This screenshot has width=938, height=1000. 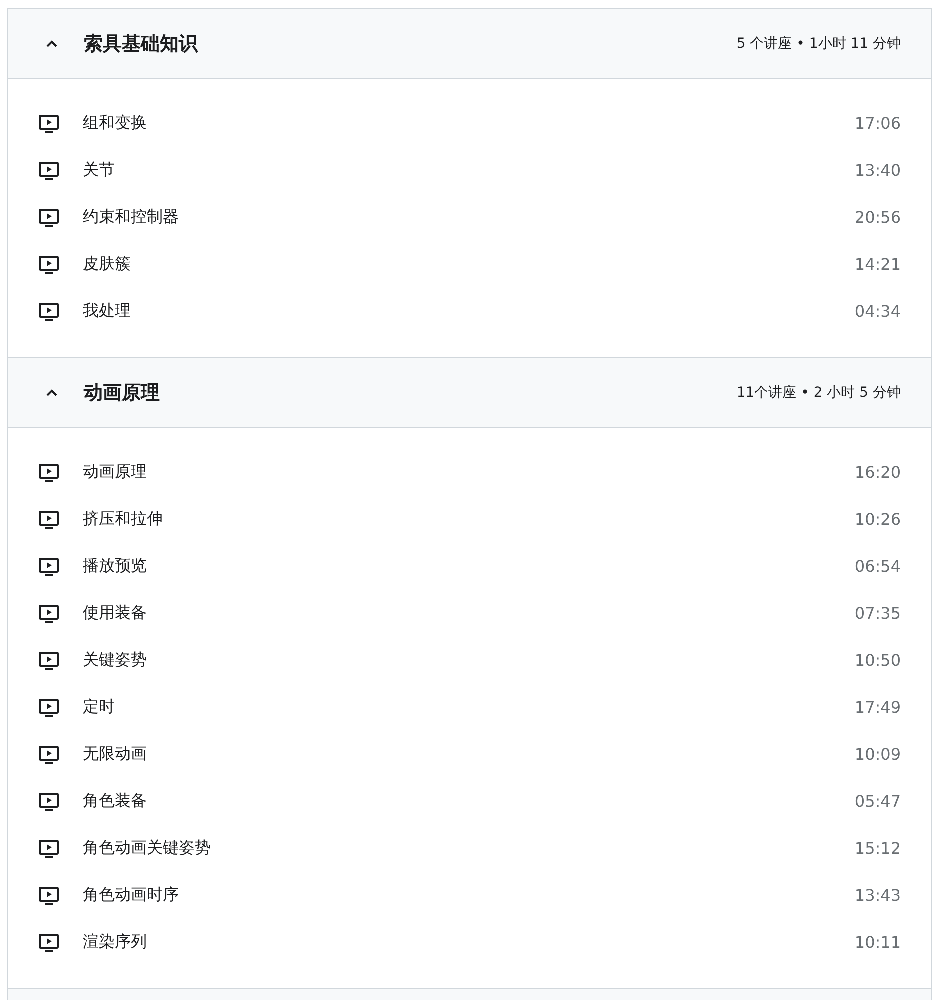 I want to click on lecture-duration: 13:43, so click(x=877, y=895).